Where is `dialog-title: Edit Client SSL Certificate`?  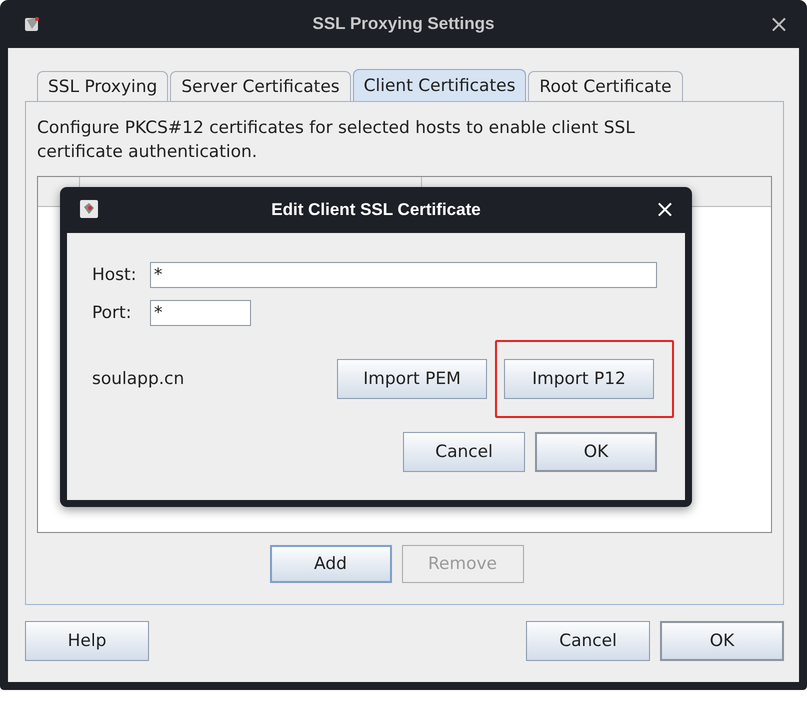
dialog-title: Edit Client SSL Certificate is located at coordinates (376, 210).